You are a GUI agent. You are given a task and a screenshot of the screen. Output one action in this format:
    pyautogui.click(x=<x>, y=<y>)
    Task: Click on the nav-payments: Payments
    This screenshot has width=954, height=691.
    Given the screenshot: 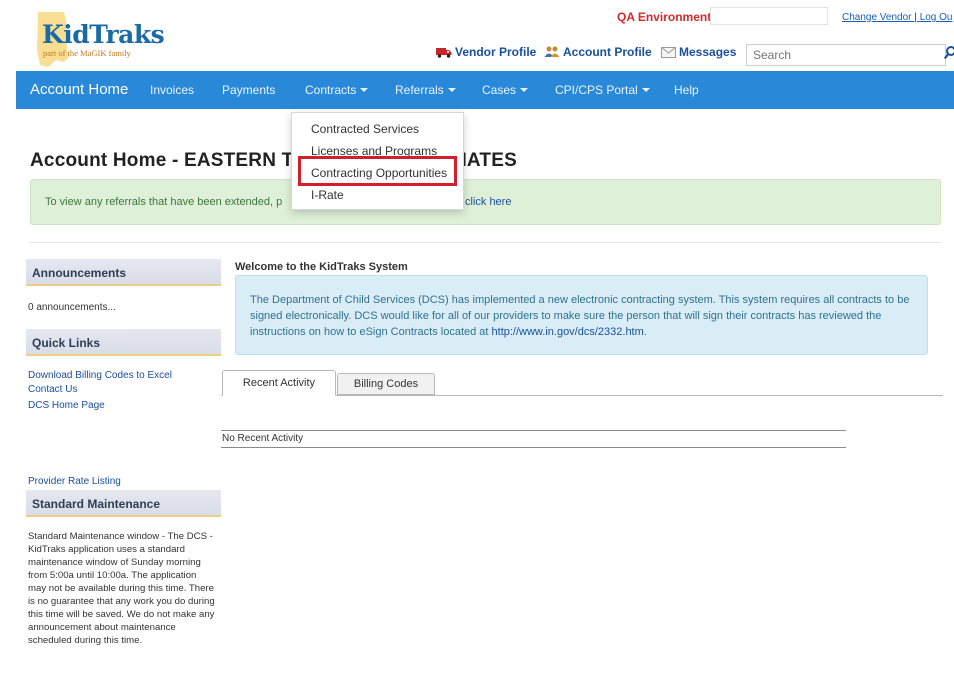 What is the action you would take?
    pyautogui.click(x=248, y=90)
    